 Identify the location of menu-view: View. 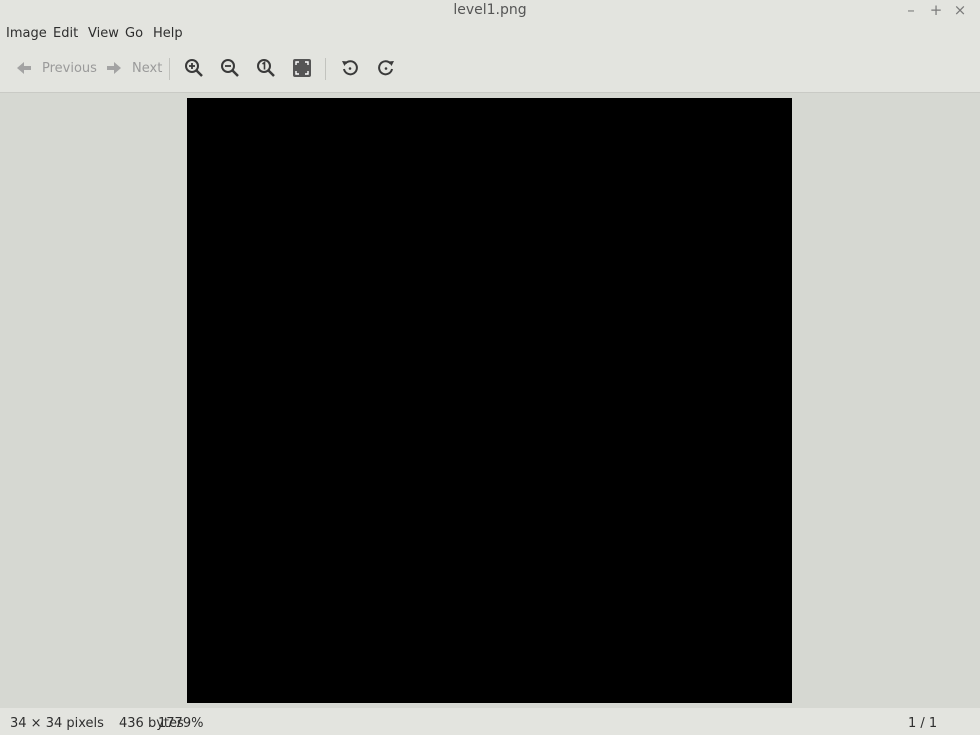
(103, 33).